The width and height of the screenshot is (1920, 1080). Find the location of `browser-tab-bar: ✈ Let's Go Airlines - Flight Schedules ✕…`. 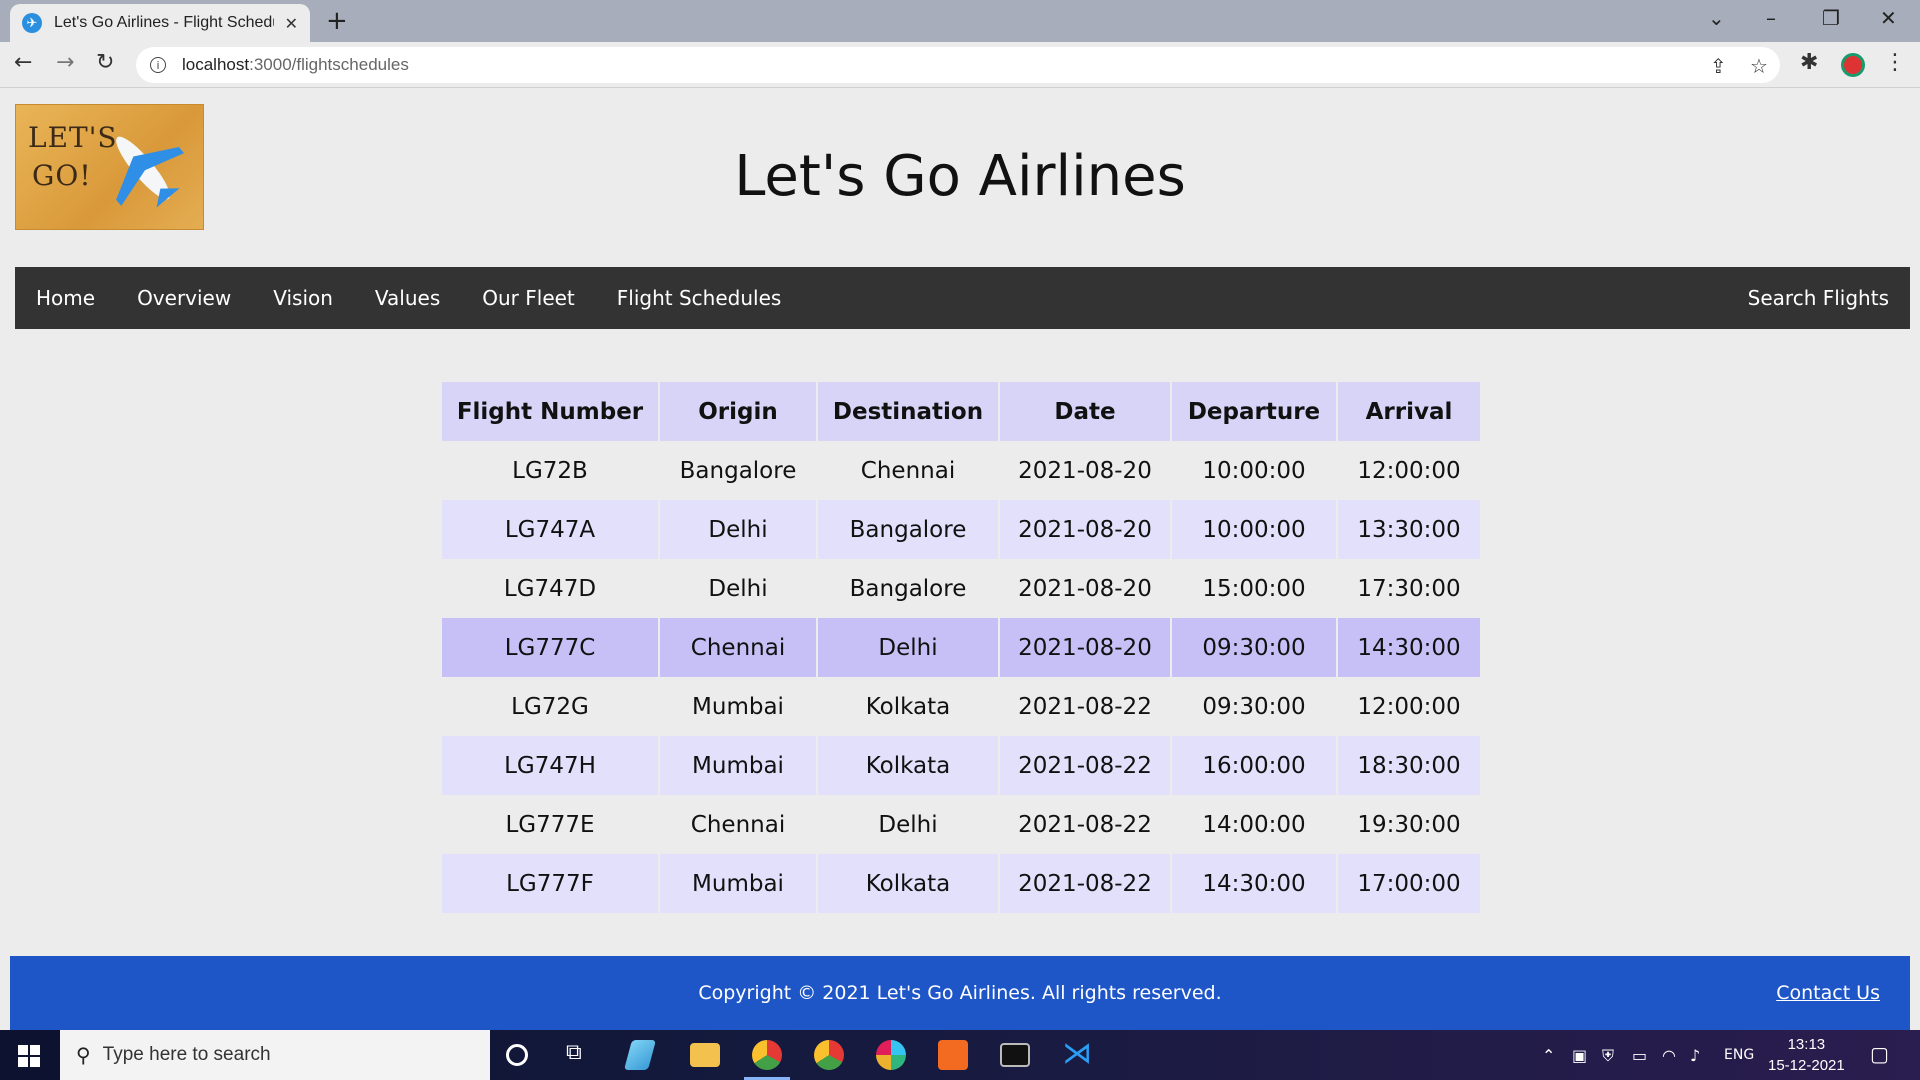

browser-tab-bar: ✈ Let's Go Airlines - Flight Schedules ✕… is located at coordinates (960, 21).